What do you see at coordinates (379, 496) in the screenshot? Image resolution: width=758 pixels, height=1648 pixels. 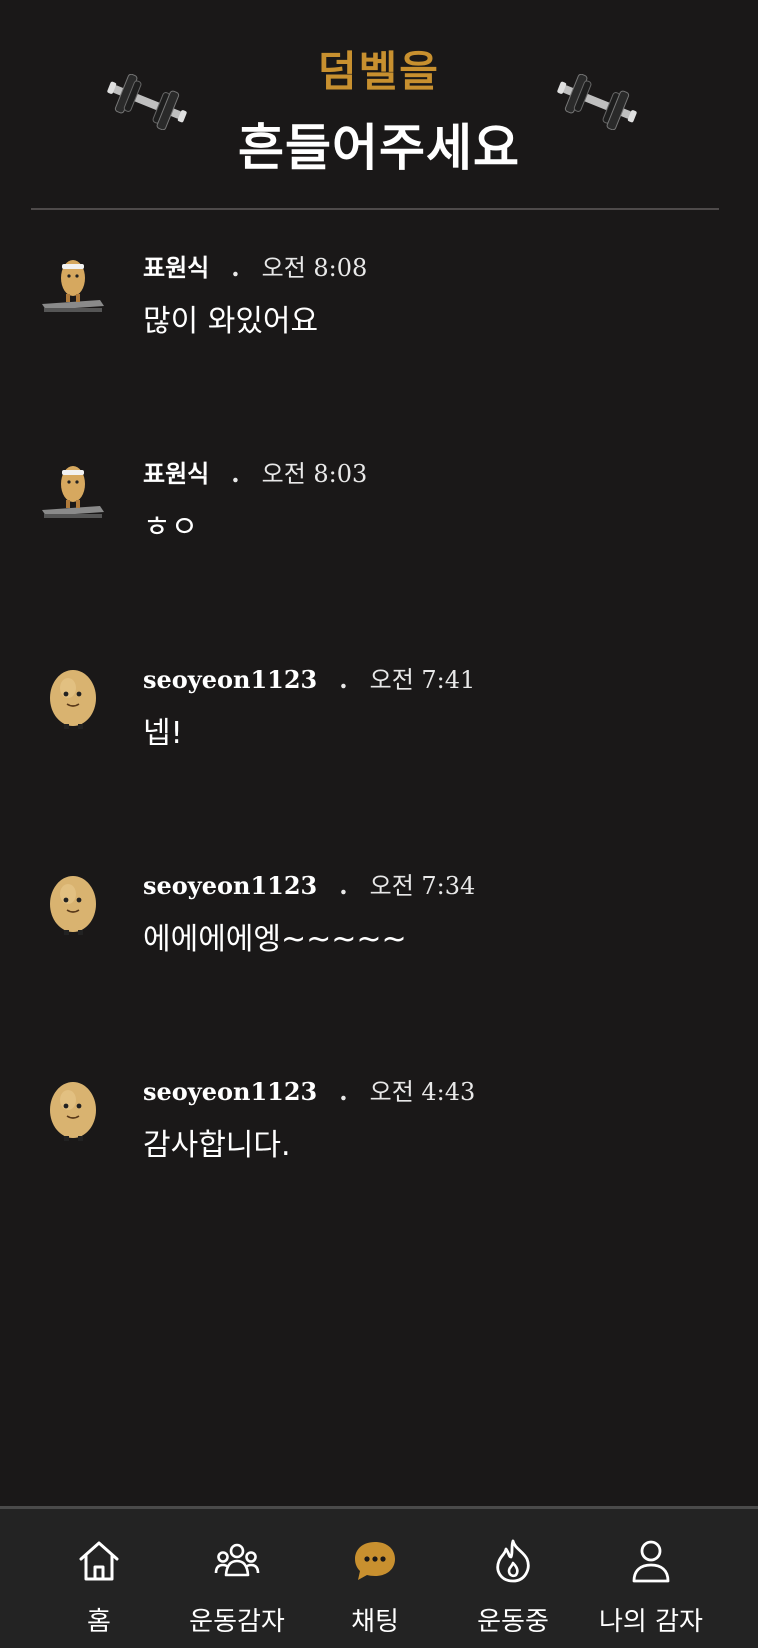 I see `list-item: 표원식. 오전 8:03 ㅎㅇ` at bounding box center [379, 496].